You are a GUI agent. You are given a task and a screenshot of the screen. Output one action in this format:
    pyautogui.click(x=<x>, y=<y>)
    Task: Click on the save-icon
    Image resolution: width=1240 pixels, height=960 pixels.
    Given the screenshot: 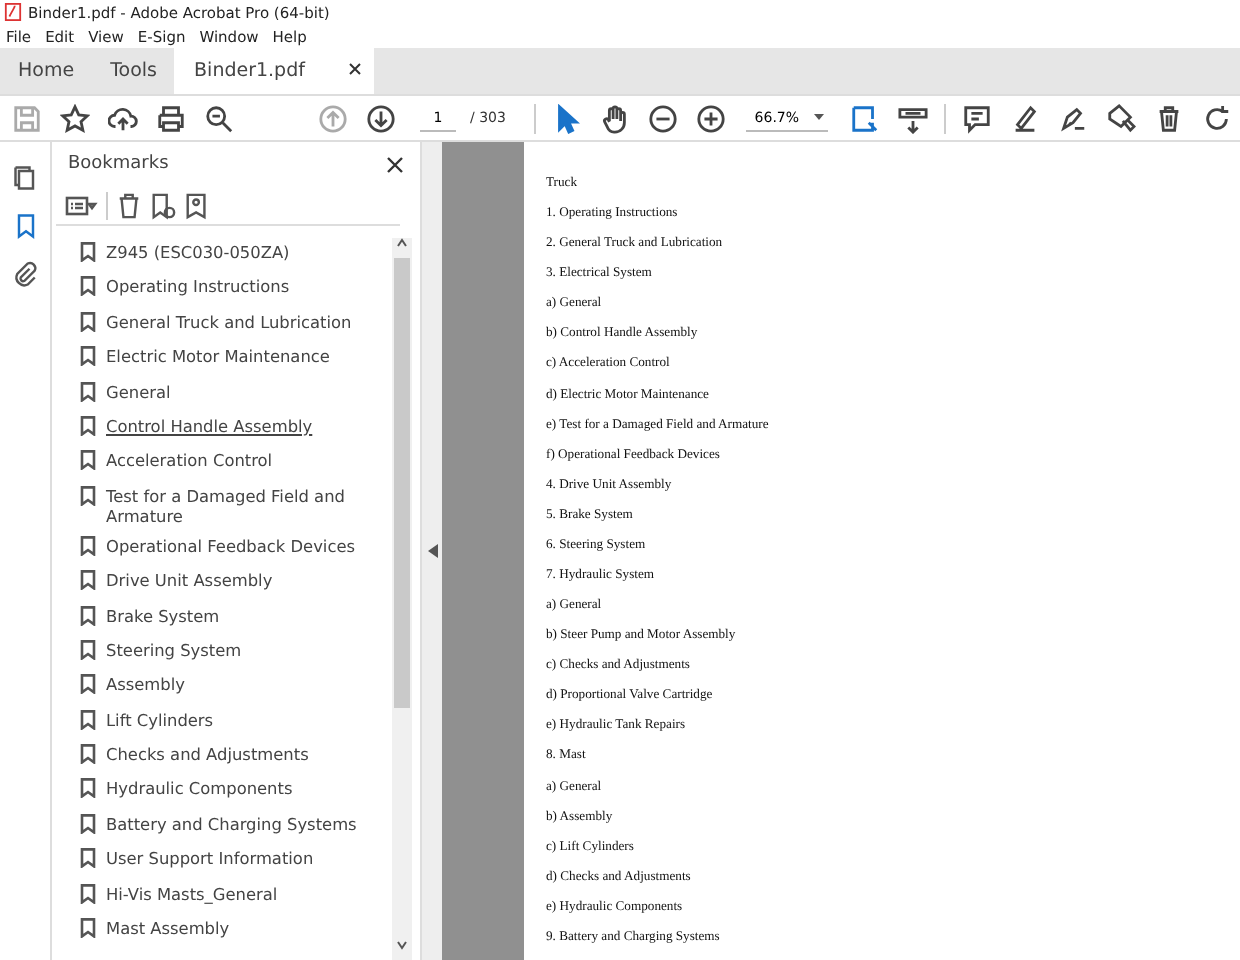 What is the action you would take?
    pyautogui.click(x=27, y=118)
    